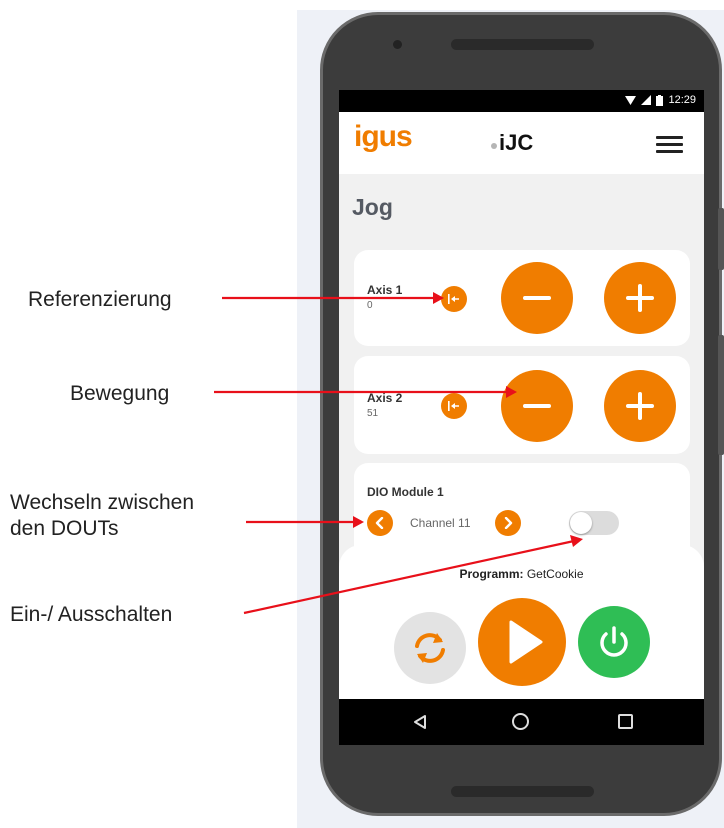 The height and width of the screenshot is (828, 724). I want to click on program-name: GetCookie, so click(555, 574).